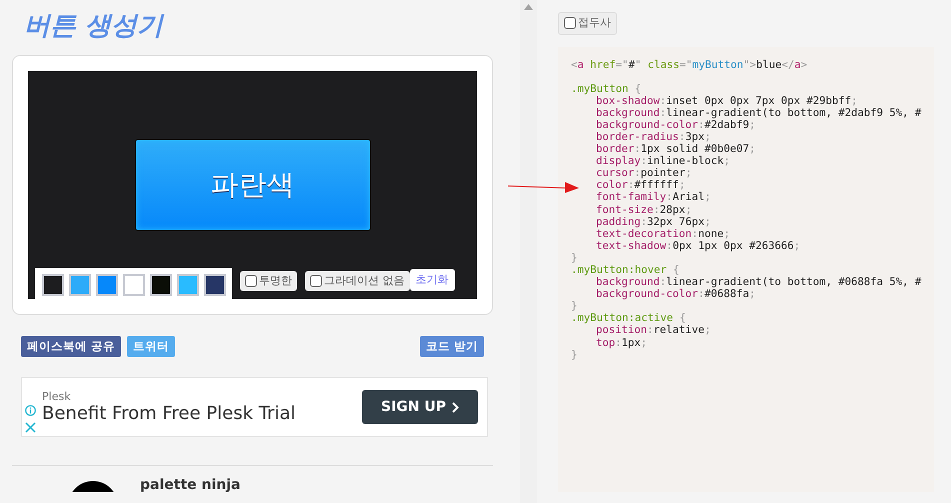 The height and width of the screenshot is (503, 951). Describe the element at coordinates (727, 100) in the screenshot. I see `css-code-line: box-shadow:inset 0px 0px 7px 0px #29bbff;` at that location.